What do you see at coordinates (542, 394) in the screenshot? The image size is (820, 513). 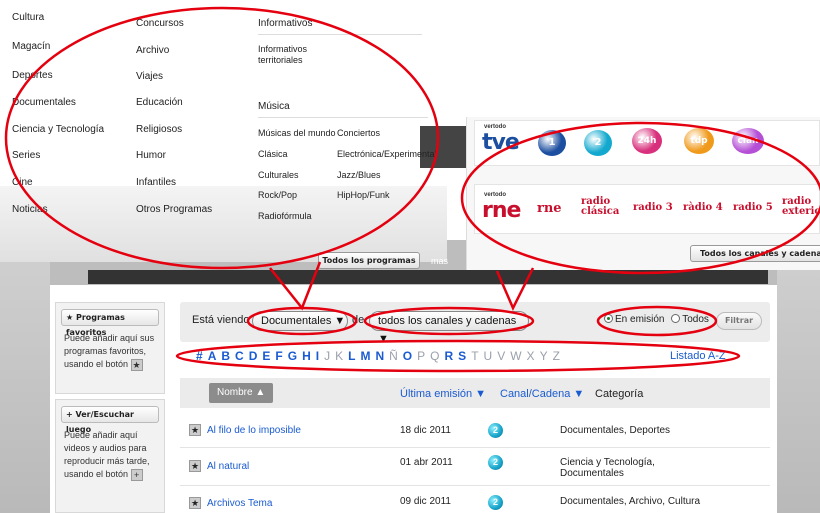 I see `sort-channel: Canal/Cadena ▼` at bounding box center [542, 394].